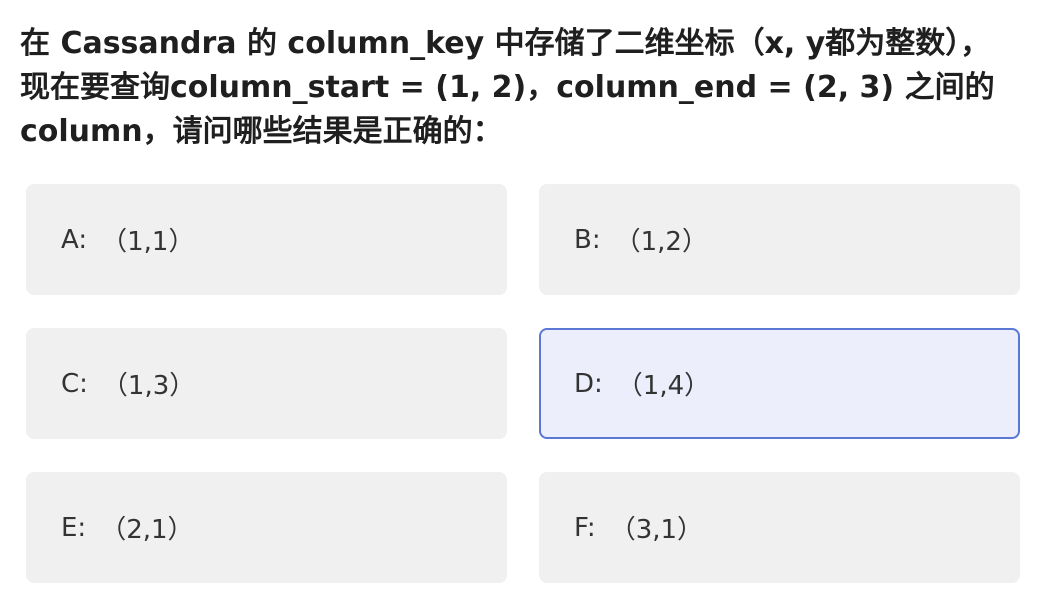 This screenshot has width=1040, height=610. I want to click on option-a: A: （1,1）, so click(266, 239).